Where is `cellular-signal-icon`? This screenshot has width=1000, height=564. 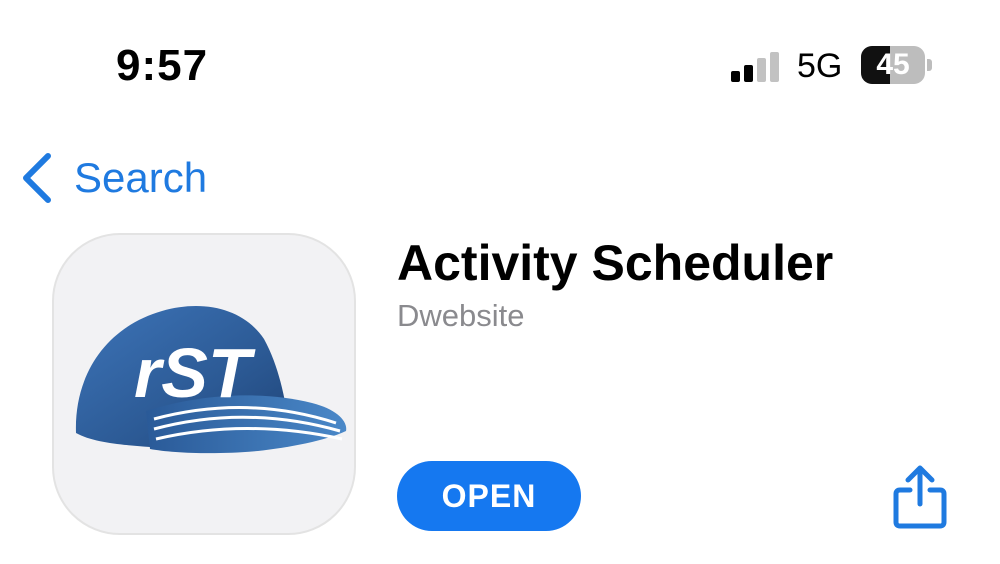
cellular-signal-icon is located at coordinates (755, 67).